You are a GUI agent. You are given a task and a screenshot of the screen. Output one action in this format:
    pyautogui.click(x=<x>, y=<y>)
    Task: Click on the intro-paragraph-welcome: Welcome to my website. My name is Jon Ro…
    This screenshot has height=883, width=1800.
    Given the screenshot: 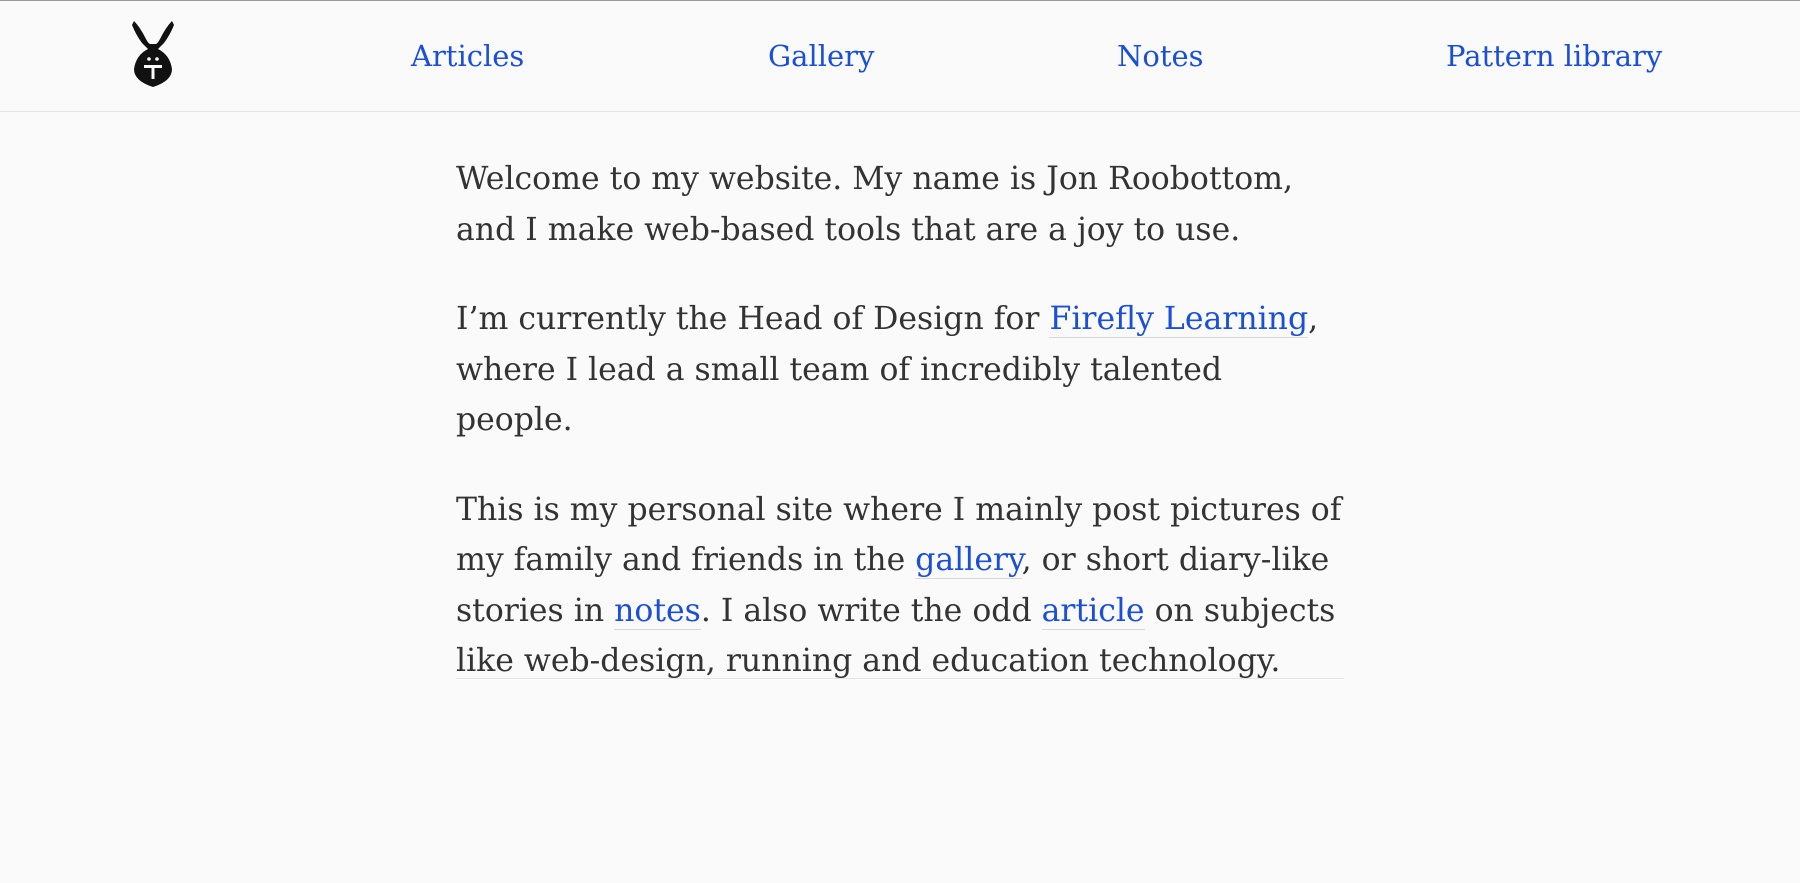 What is the action you would take?
    pyautogui.click(x=875, y=204)
    